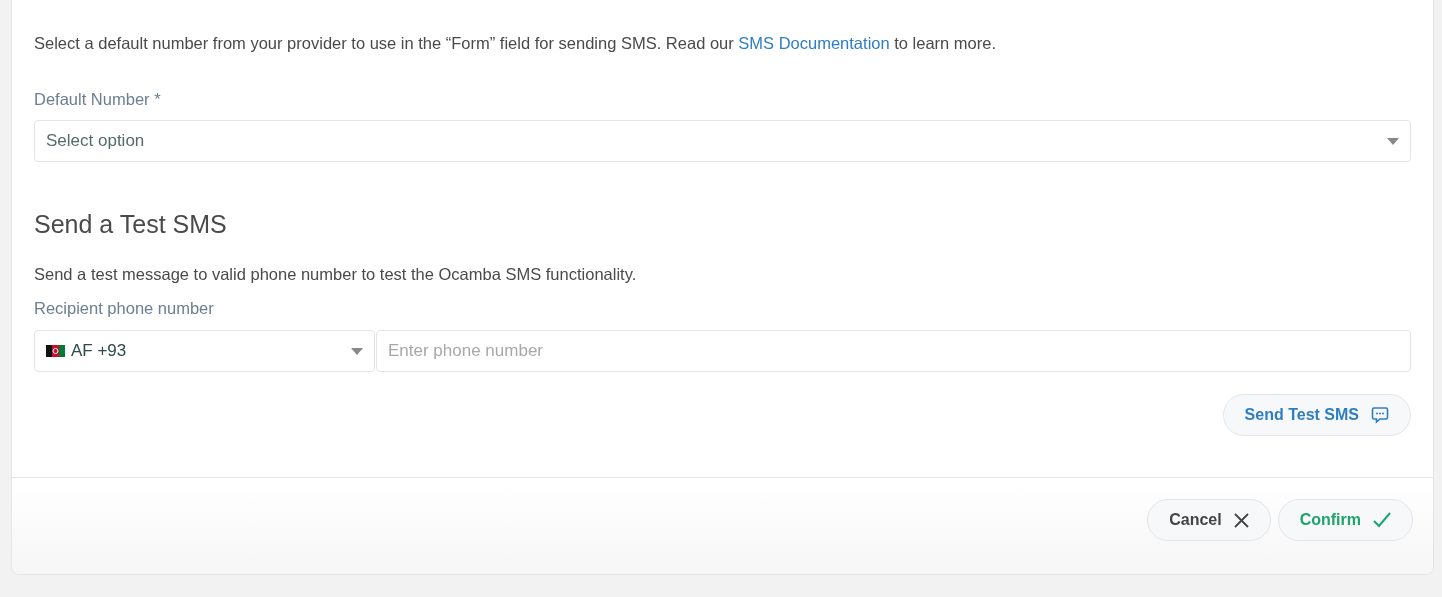  What do you see at coordinates (55, 351) in the screenshot?
I see `flag-icon` at bounding box center [55, 351].